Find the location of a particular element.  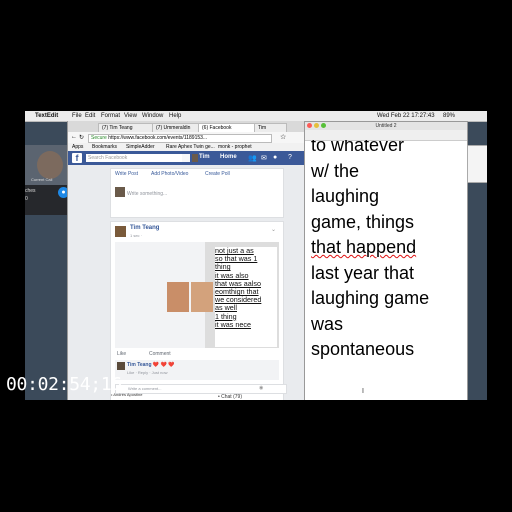

menu-app-name: TextEdit is located at coordinates (46, 116).